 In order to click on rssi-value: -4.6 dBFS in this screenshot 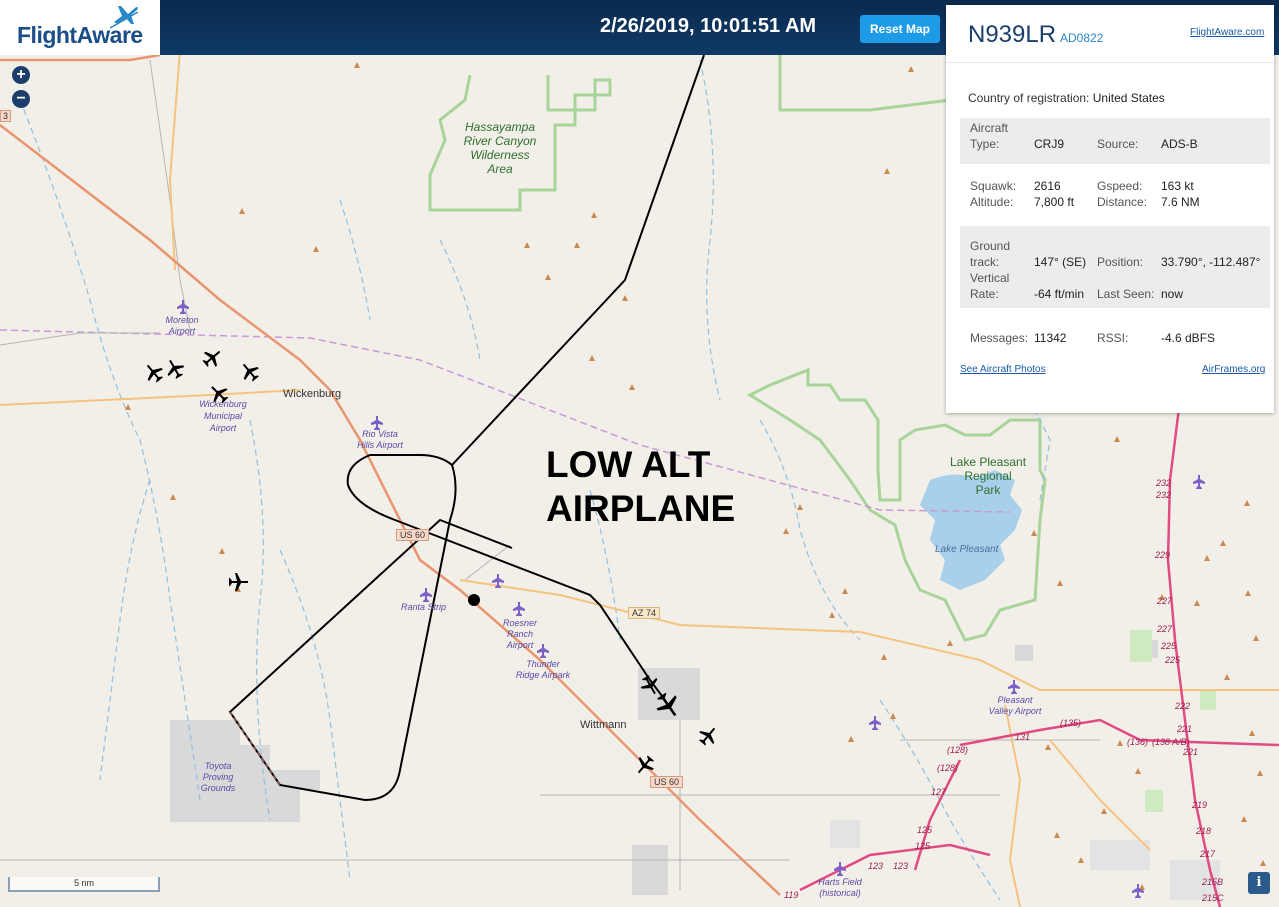, I will do `click(1188, 338)`.